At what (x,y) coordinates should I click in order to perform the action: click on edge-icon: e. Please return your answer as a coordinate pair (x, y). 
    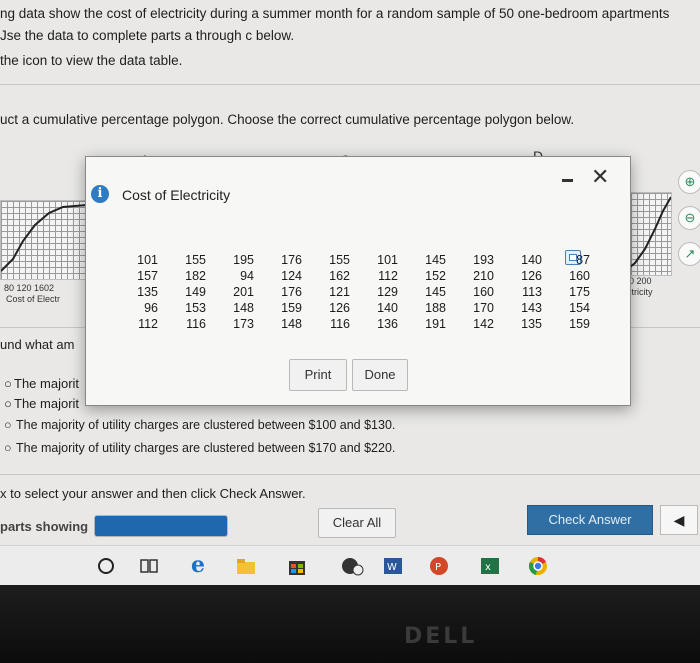
    Looking at the image, I should click on (201, 565).